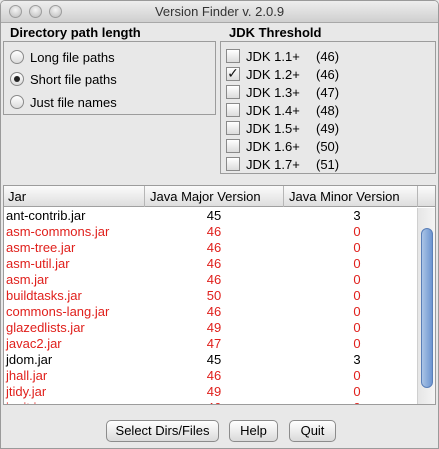  I want to click on checkbox-jdk-1-4: JDK 1.4+ (48), so click(282, 110).